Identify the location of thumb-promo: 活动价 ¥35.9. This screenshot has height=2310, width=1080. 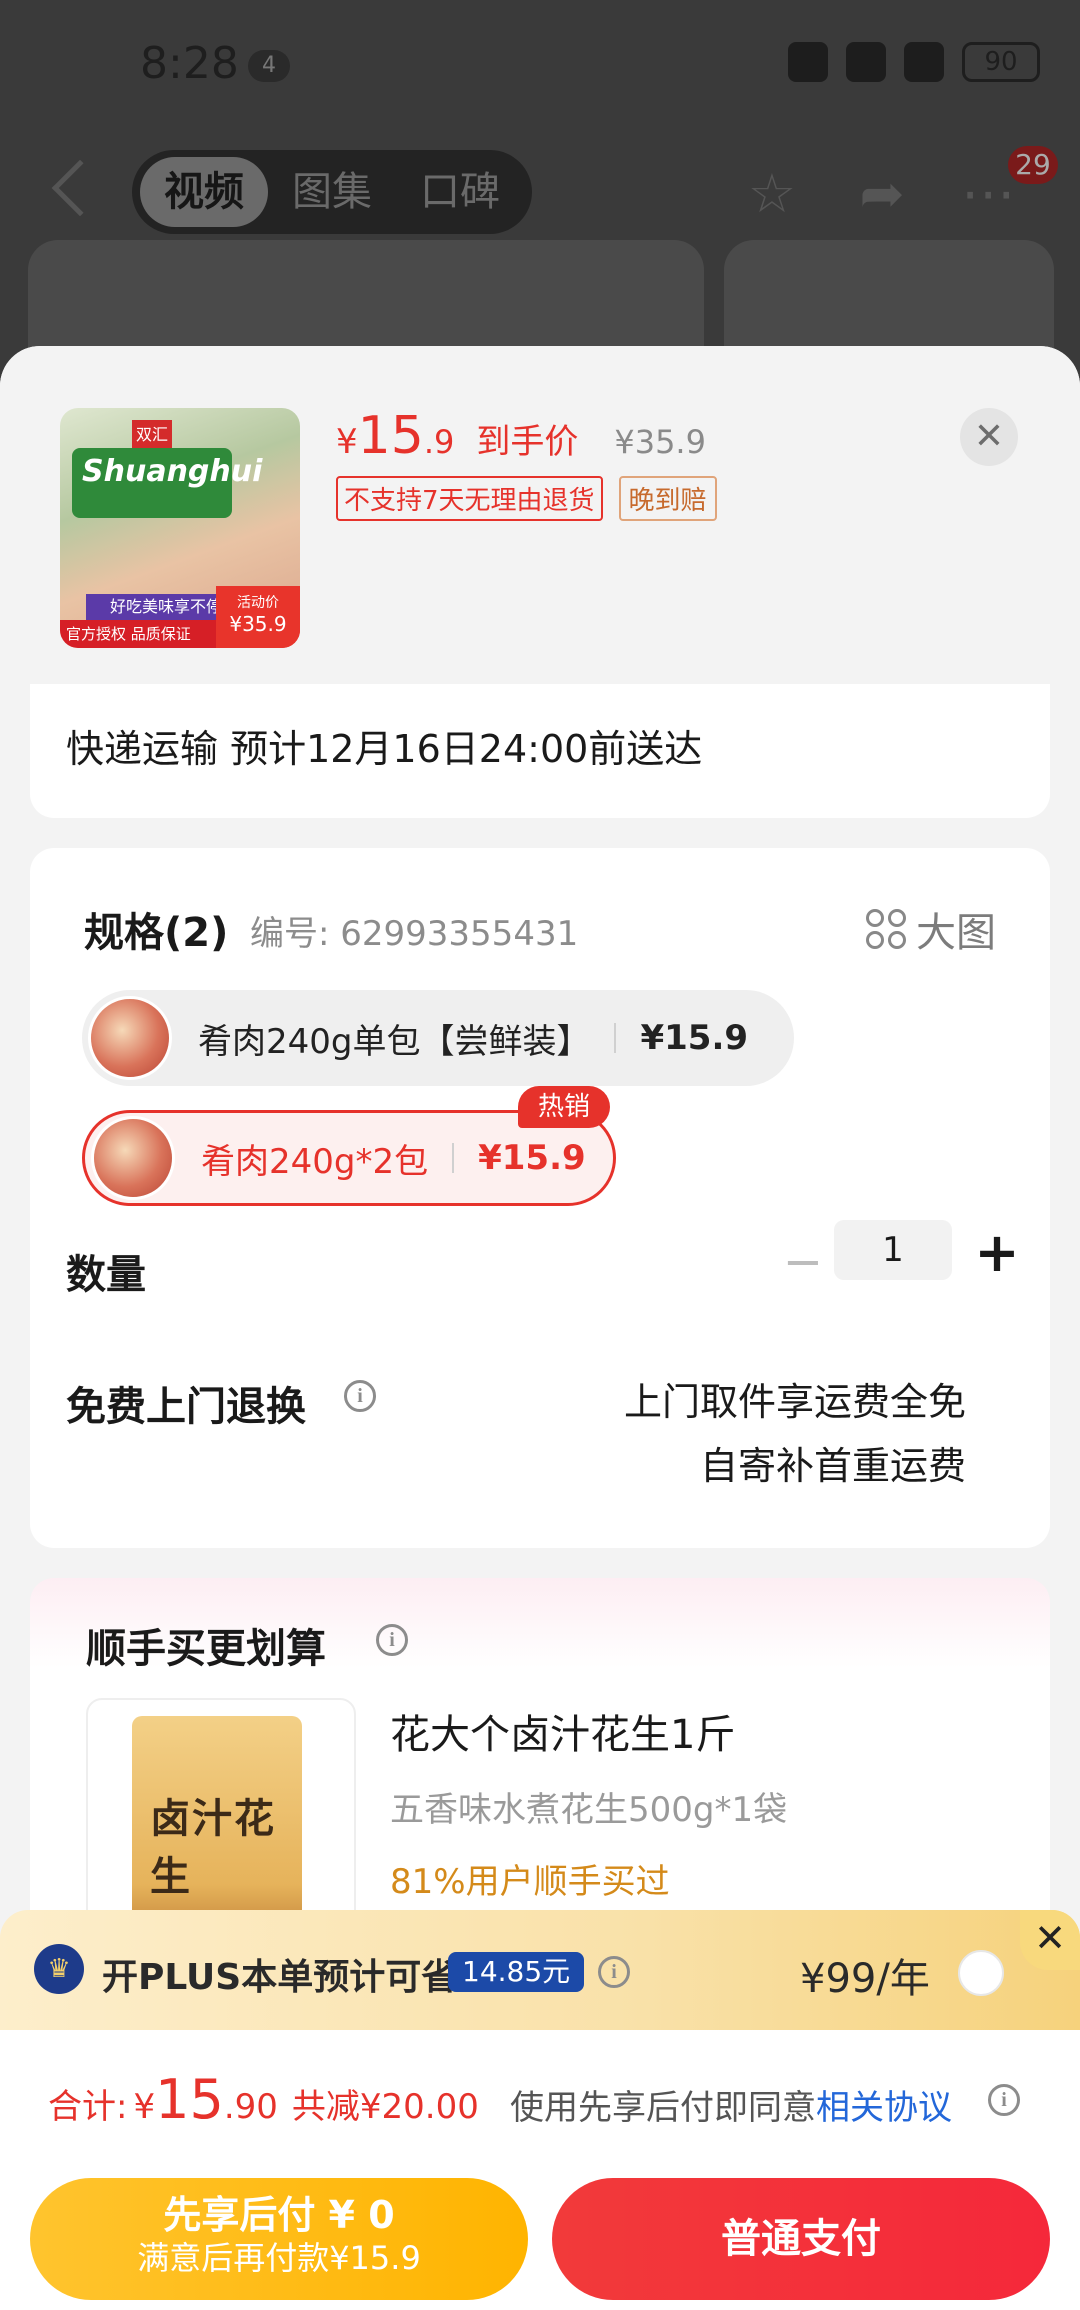
(258, 617).